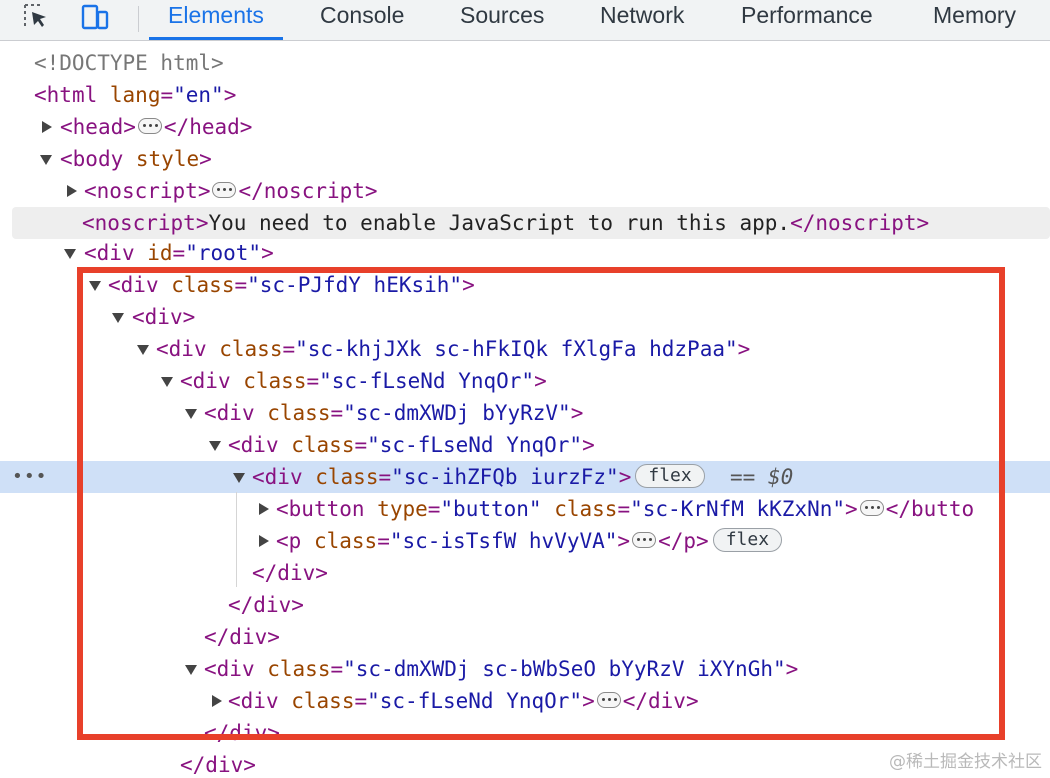 The height and width of the screenshot is (778, 1050). Describe the element at coordinates (807, 20) in the screenshot. I see `tab-performance: Performance` at that location.